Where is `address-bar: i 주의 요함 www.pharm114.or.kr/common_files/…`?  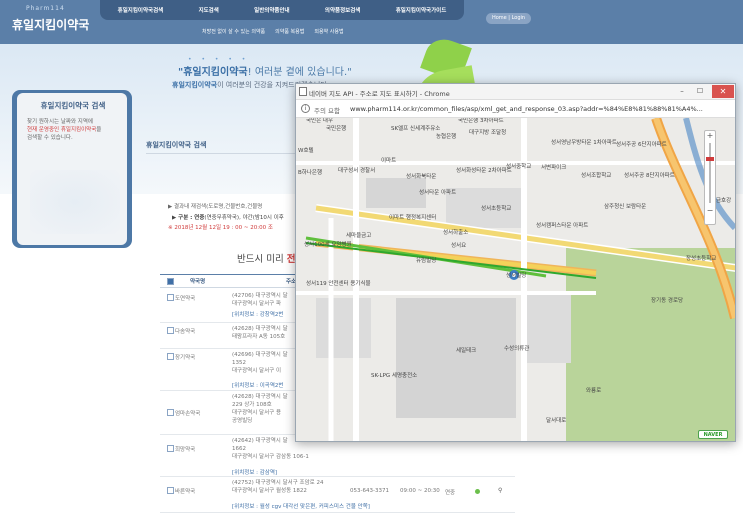 address-bar: i 주의 요함 www.pharm114.or.kr/common_files/… is located at coordinates (515, 109).